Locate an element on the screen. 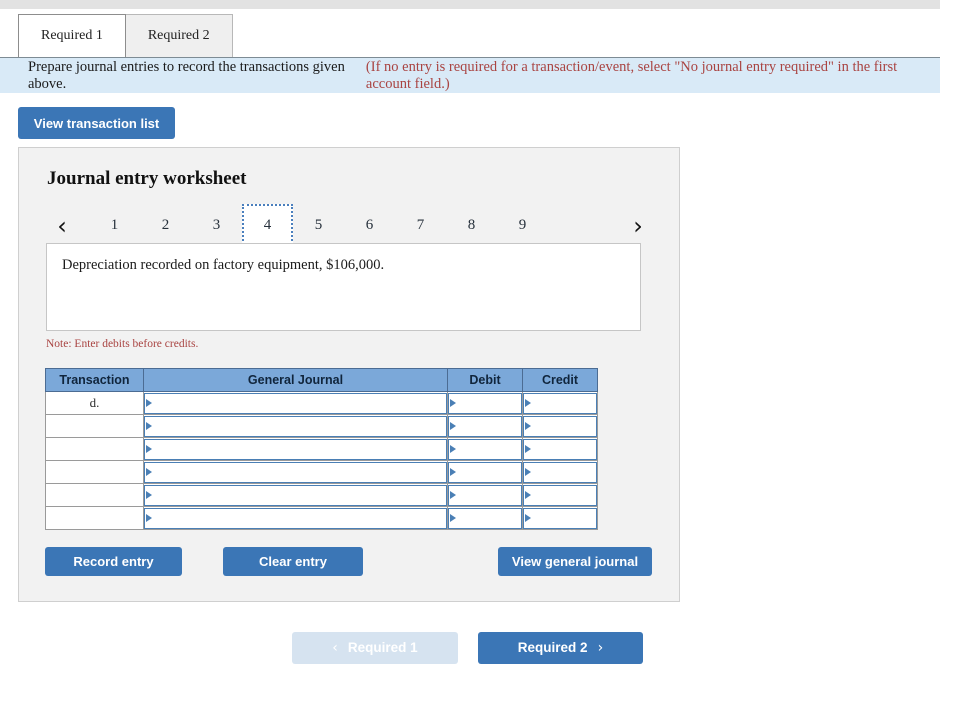  view-transaction-list-button: View transaction list is located at coordinates (96, 123).